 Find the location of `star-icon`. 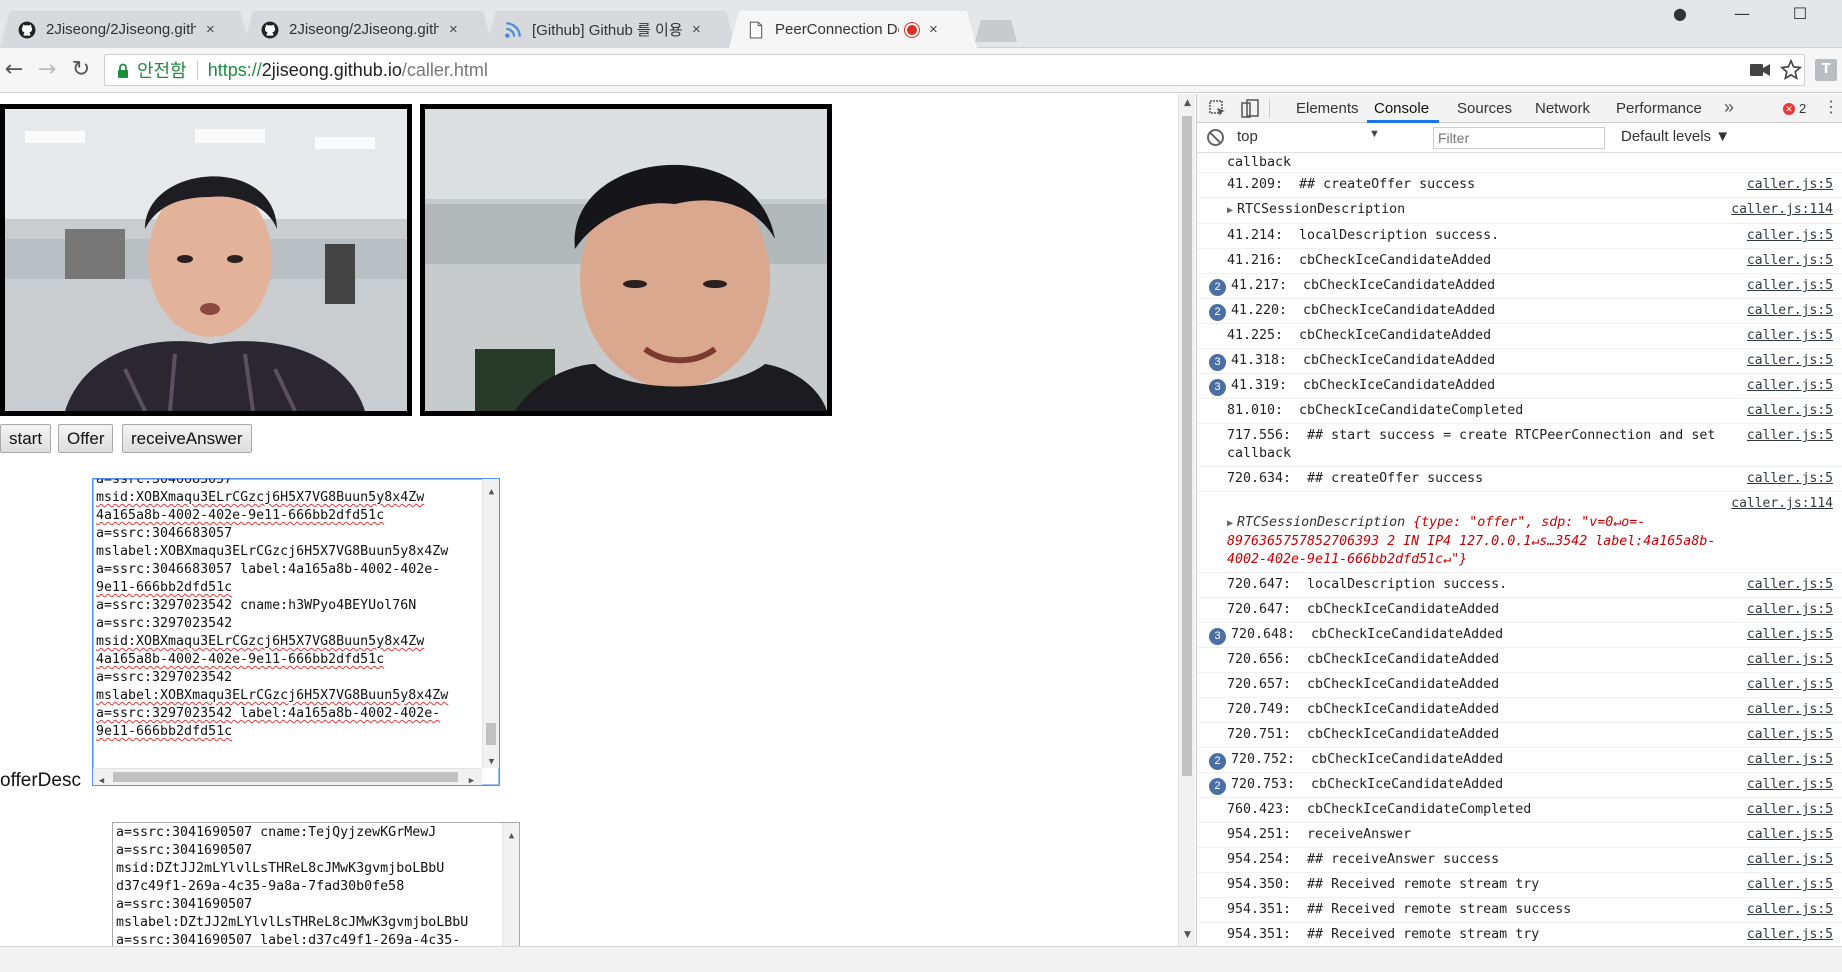

star-icon is located at coordinates (1791, 70).